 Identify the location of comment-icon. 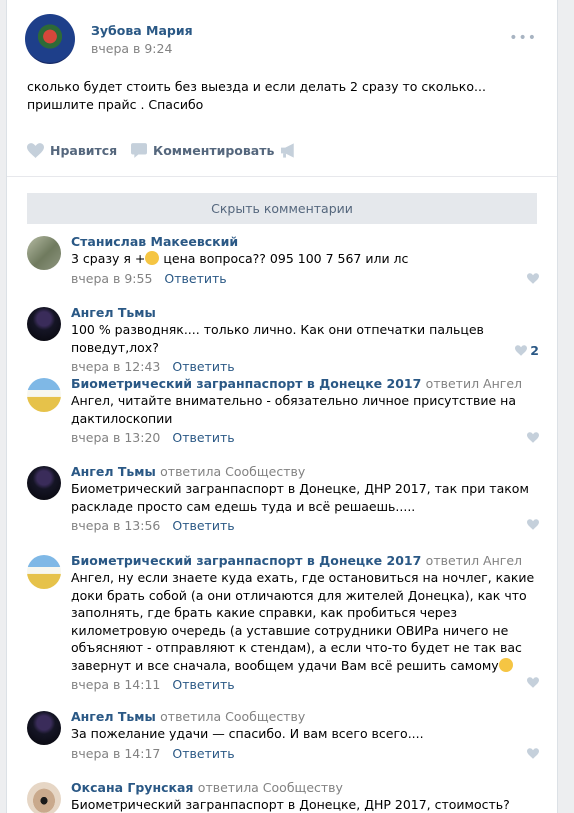
(139, 150).